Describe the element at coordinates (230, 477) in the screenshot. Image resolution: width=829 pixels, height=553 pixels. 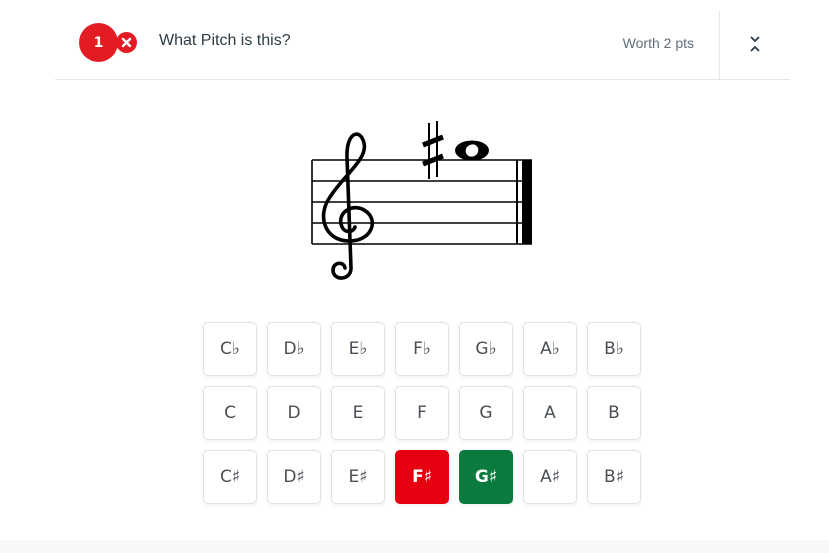
I see `answer-option-button: C♯` at that location.